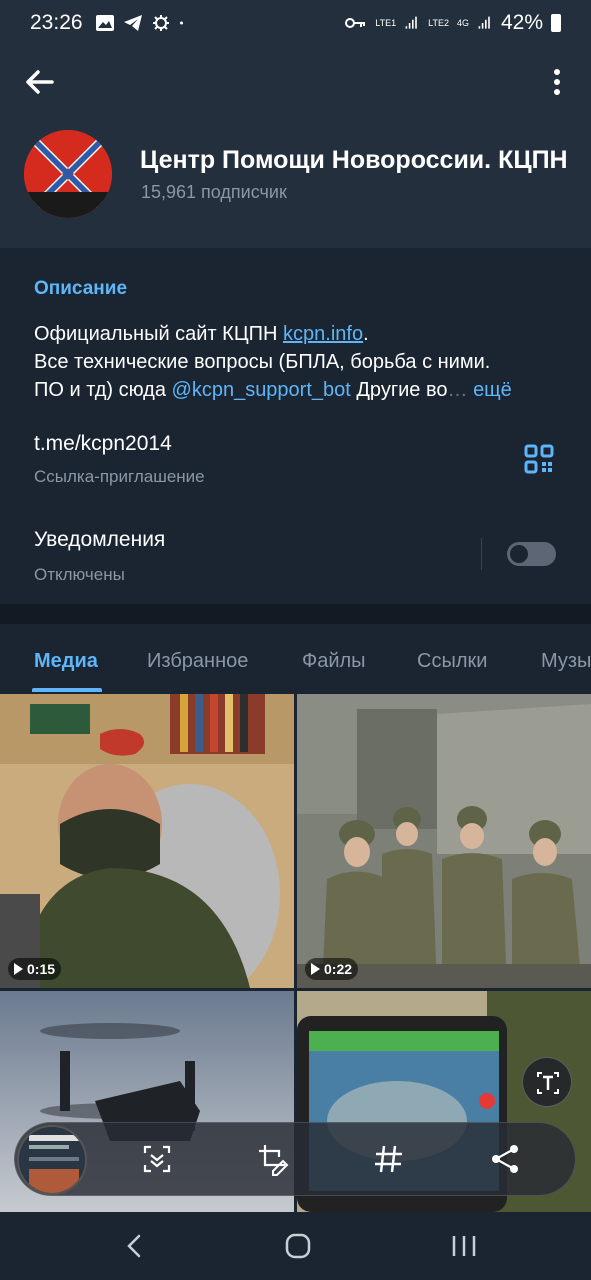 This screenshot has height=1280, width=591. I want to click on recents-nav-icon, so click(464, 1246).